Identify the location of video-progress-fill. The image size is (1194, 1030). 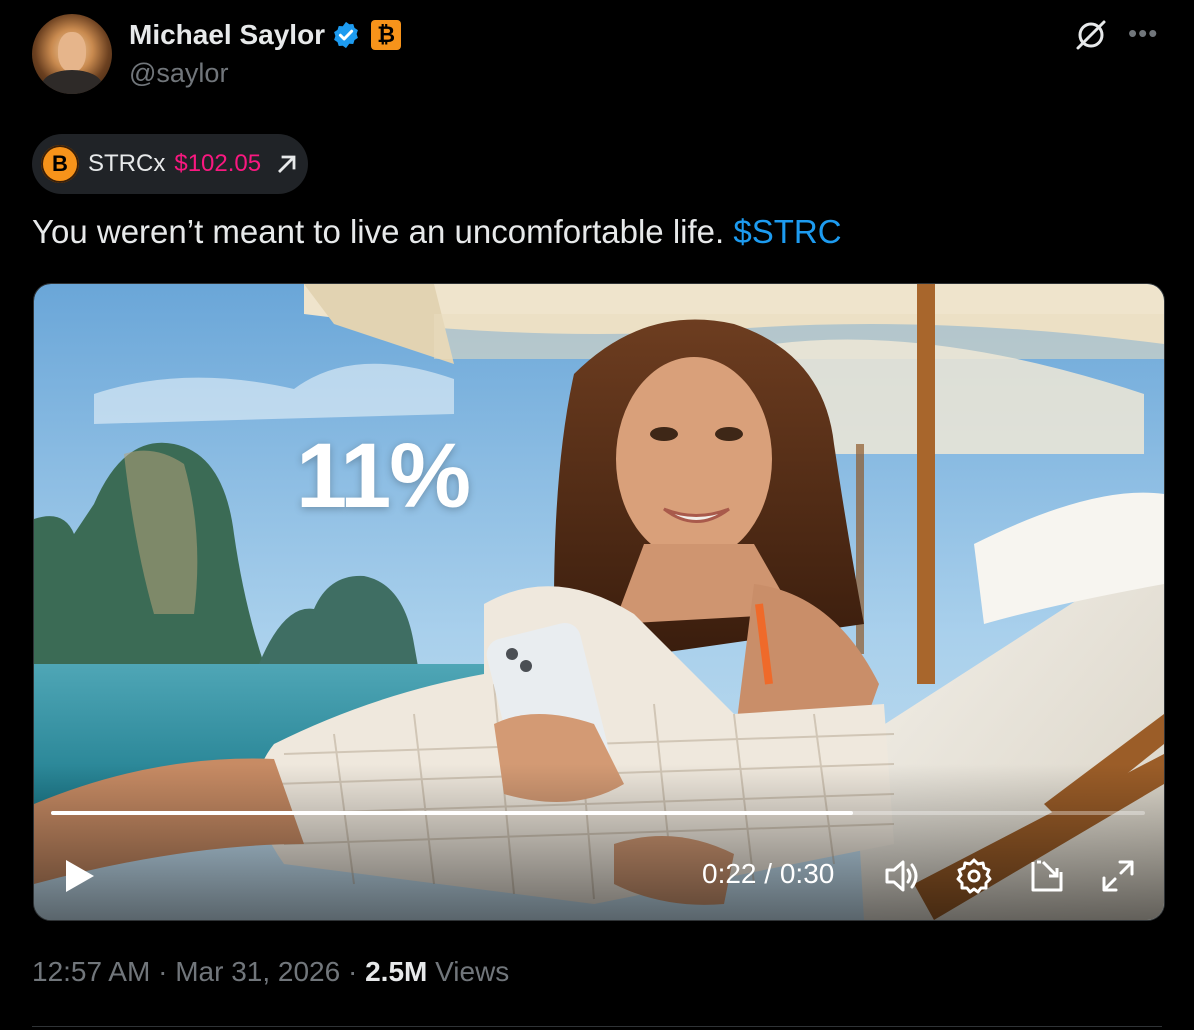
(452, 813).